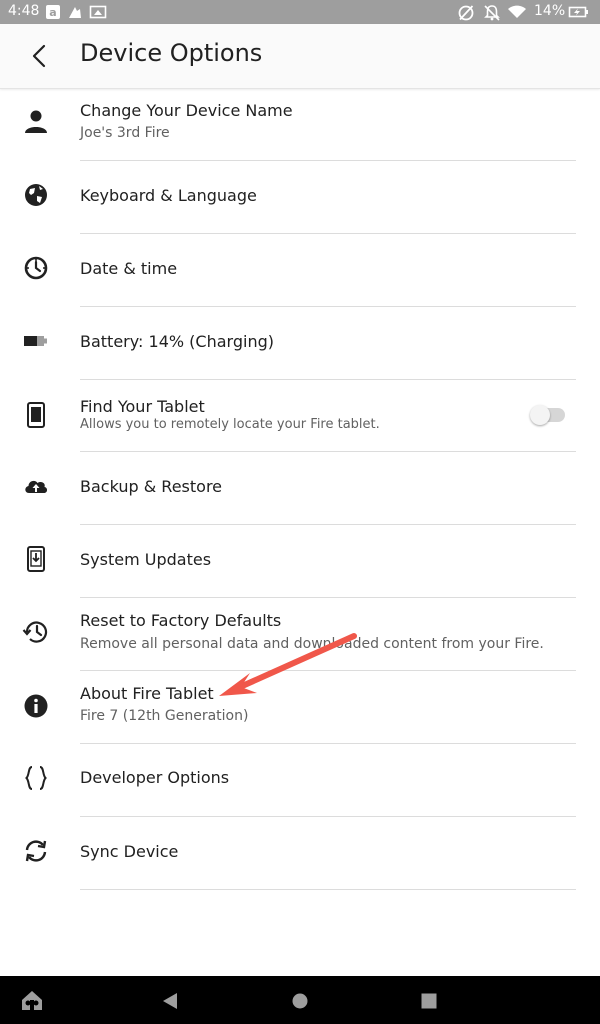 This screenshot has height=1024, width=600. What do you see at coordinates (32, 1000) in the screenshot?
I see `home-icon` at bounding box center [32, 1000].